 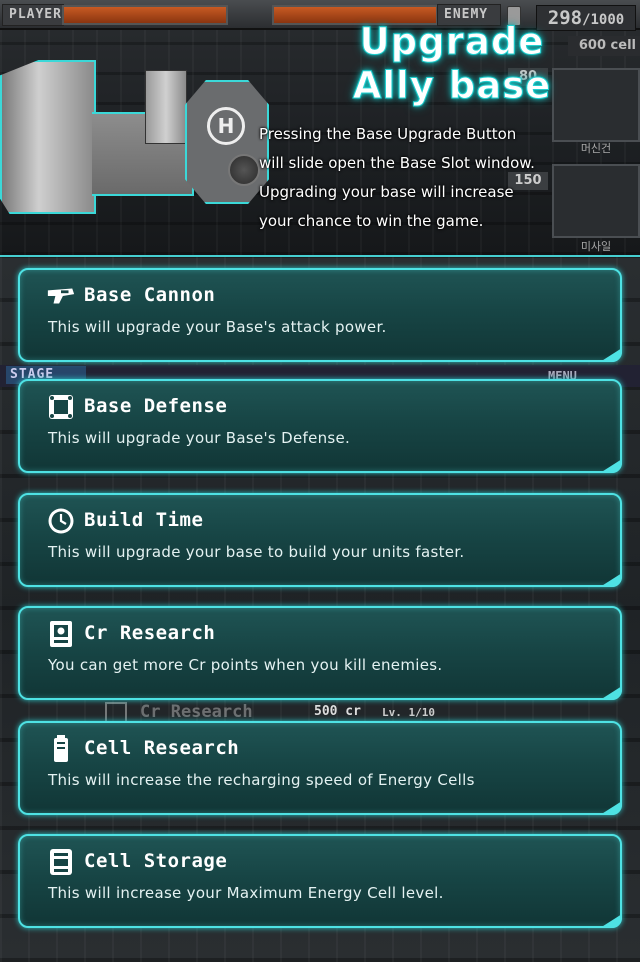 I want to click on base-hull, so click(x=48, y=137).